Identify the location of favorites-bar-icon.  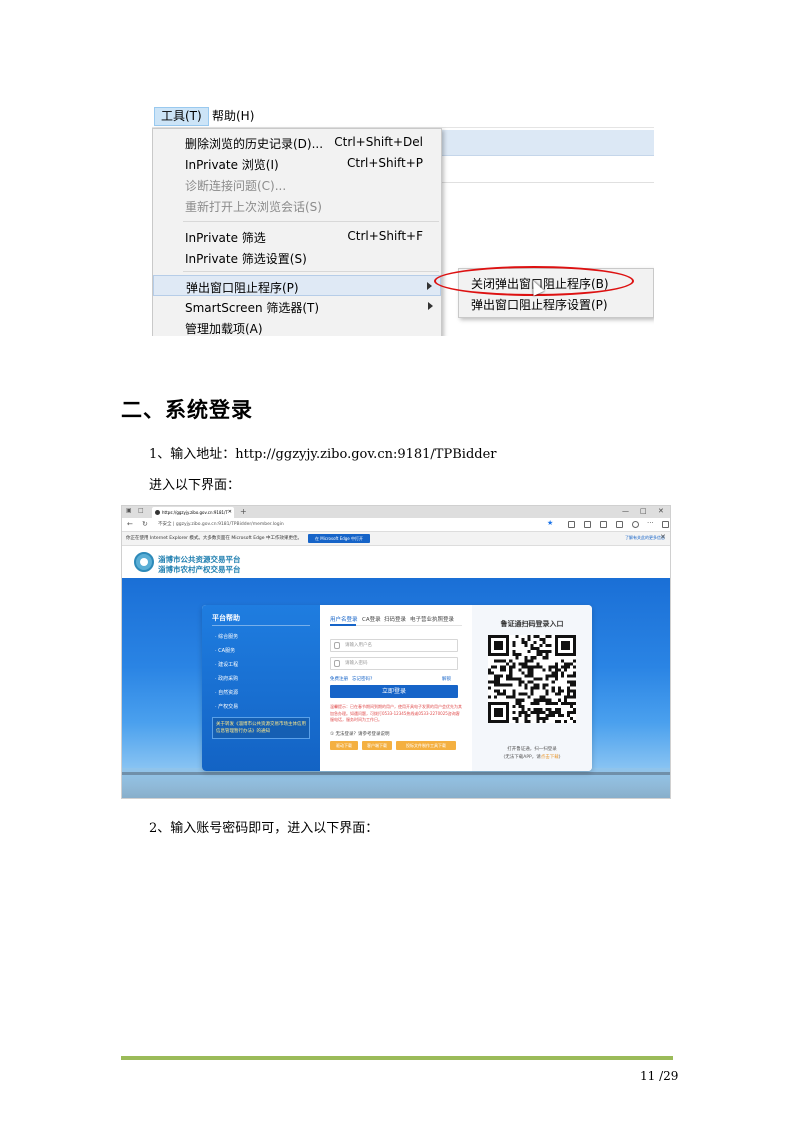
(619, 524).